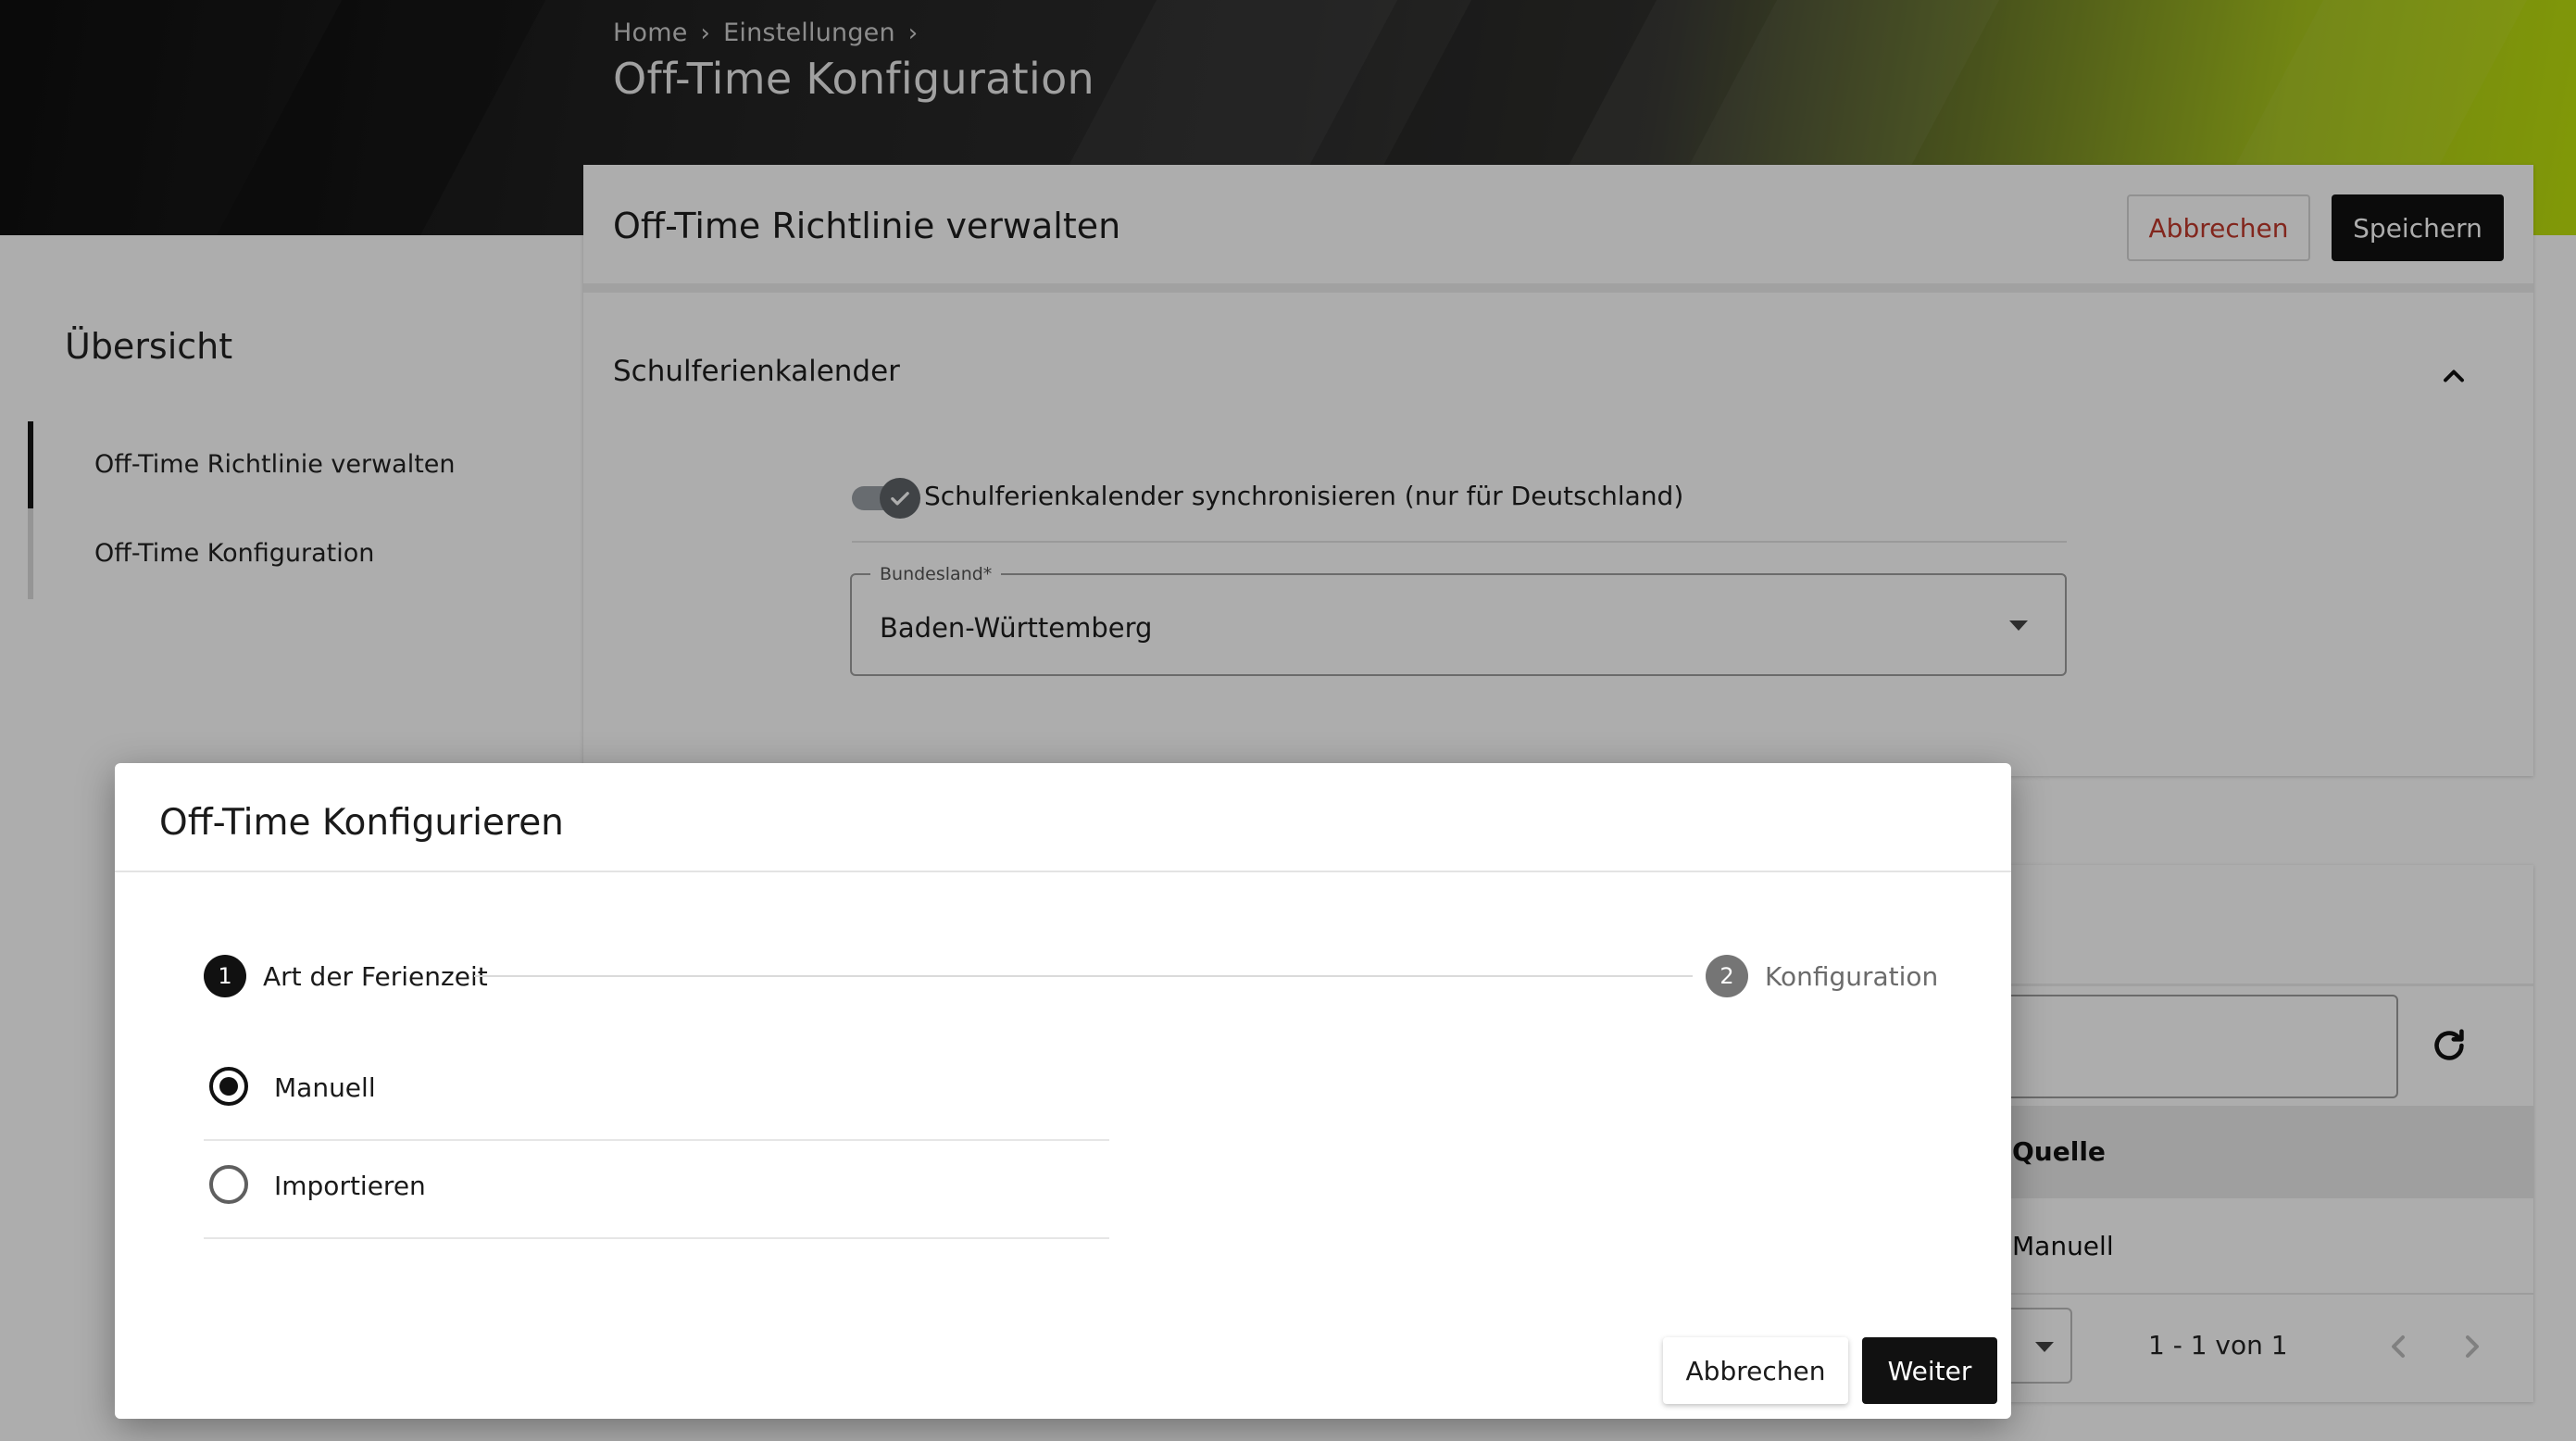  What do you see at coordinates (1852, 976) in the screenshot?
I see `step-2-label: Konfiguration` at bounding box center [1852, 976].